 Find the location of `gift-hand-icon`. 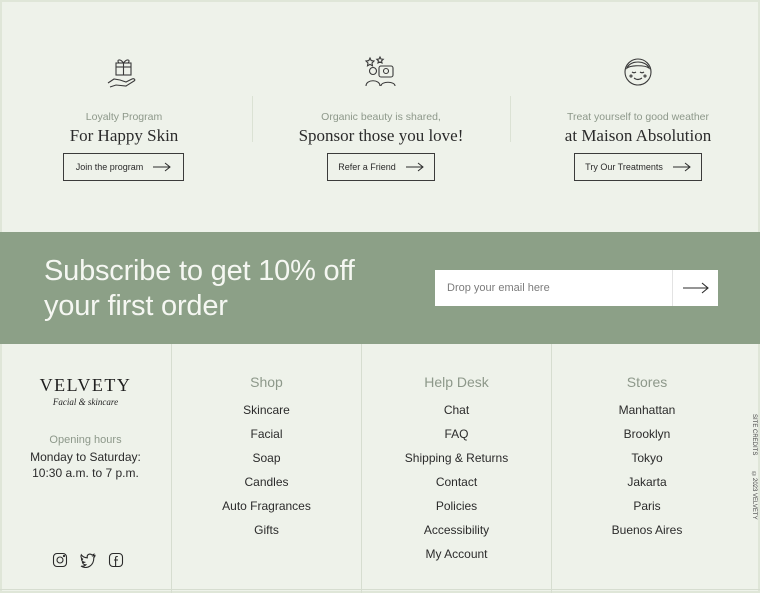

gift-hand-icon is located at coordinates (124, 72).